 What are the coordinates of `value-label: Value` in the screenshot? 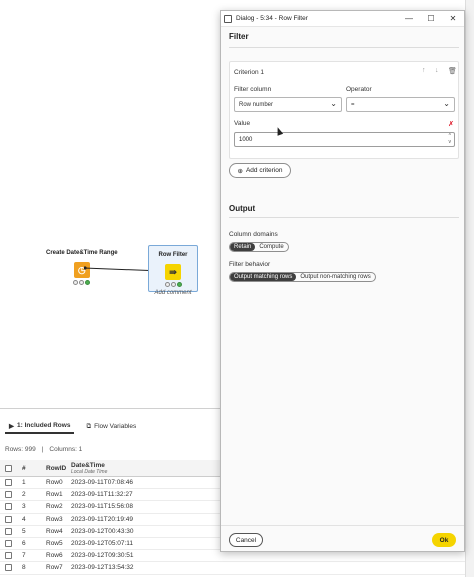 It's located at (242, 123).